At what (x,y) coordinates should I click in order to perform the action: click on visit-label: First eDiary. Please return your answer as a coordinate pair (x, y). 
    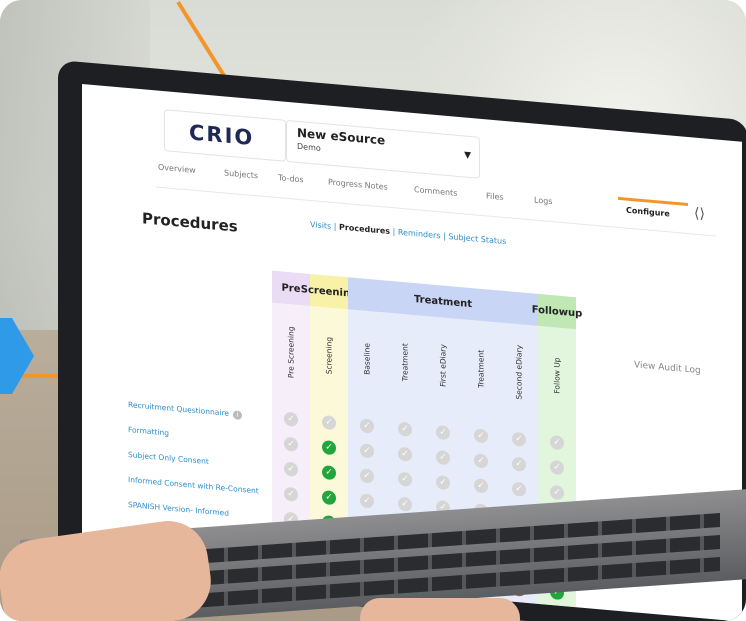
    Looking at the image, I should click on (443, 365).